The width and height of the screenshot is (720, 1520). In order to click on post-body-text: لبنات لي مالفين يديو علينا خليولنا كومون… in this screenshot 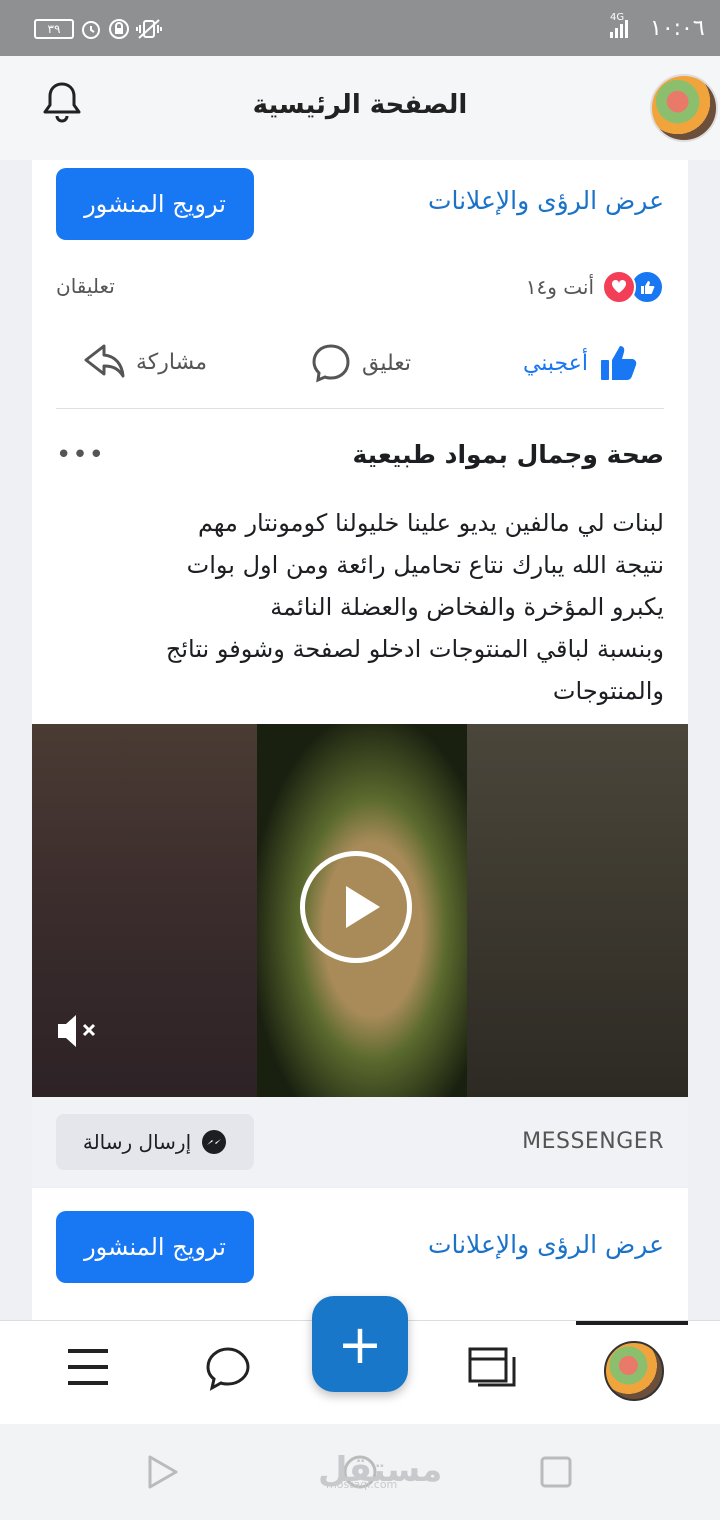, I will do `click(414, 607)`.